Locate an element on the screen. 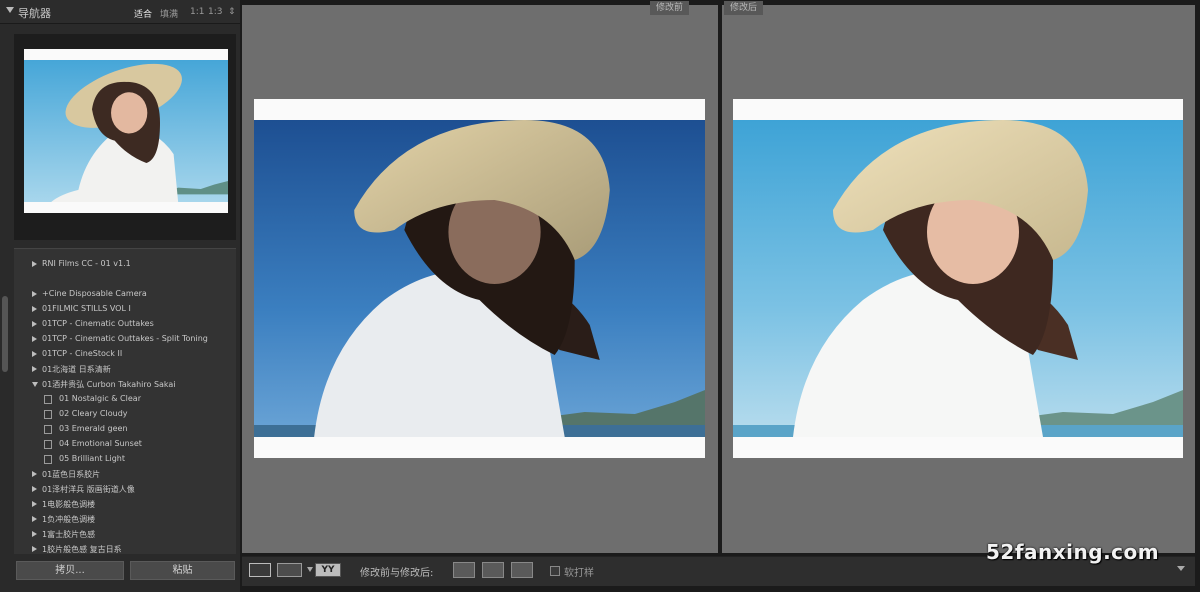 The image size is (1200, 592). watermark-text: 52fanxing.com is located at coordinates (1073, 552).